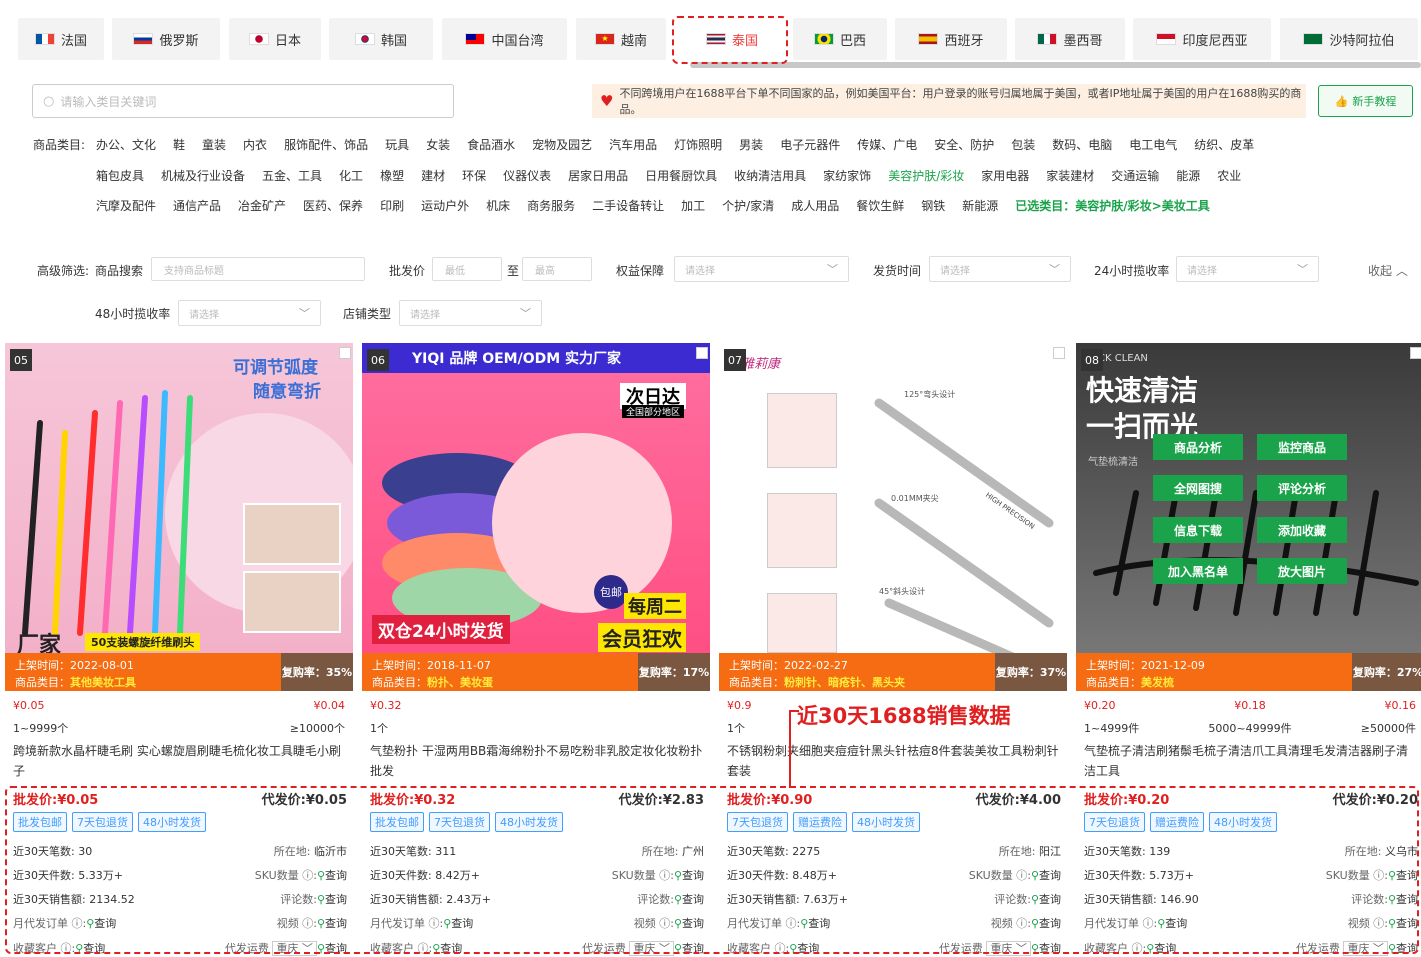 This screenshot has height=957, width=1421. What do you see at coordinates (438, 144) in the screenshot?
I see `category-item: 女装` at bounding box center [438, 144].